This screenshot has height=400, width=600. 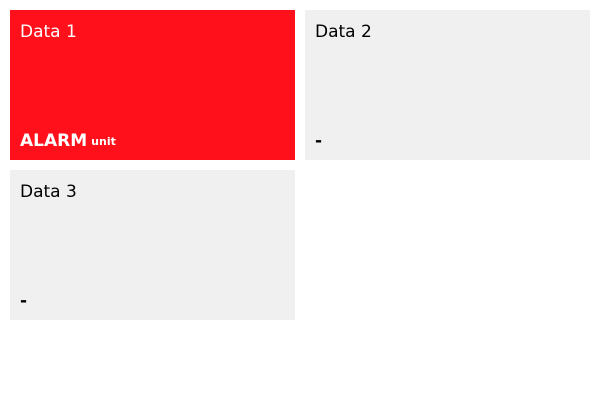 What do you see at coordinates (103, 141) in the screenshot?
I see `tile-unit: unit` at bounding box center [103, 141].